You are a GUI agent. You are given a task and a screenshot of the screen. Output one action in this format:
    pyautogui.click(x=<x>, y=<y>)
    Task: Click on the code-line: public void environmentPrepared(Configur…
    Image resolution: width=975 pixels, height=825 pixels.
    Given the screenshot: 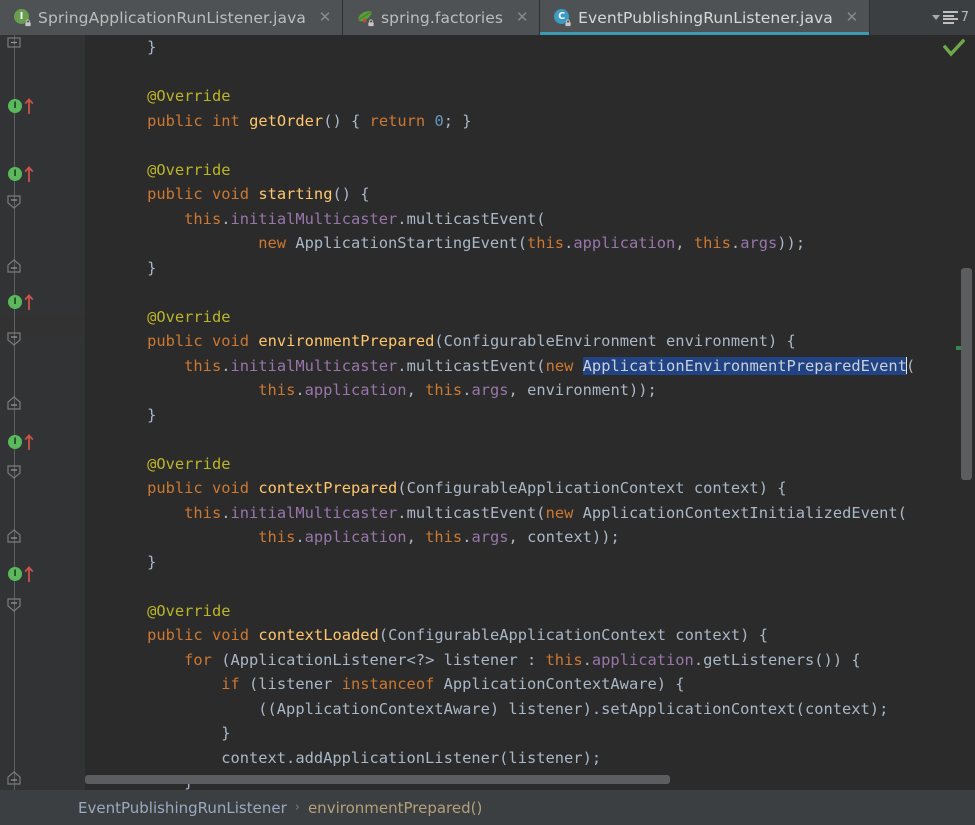 What is the action you would take?
    pyautogui.click(x=500, y=341)
    